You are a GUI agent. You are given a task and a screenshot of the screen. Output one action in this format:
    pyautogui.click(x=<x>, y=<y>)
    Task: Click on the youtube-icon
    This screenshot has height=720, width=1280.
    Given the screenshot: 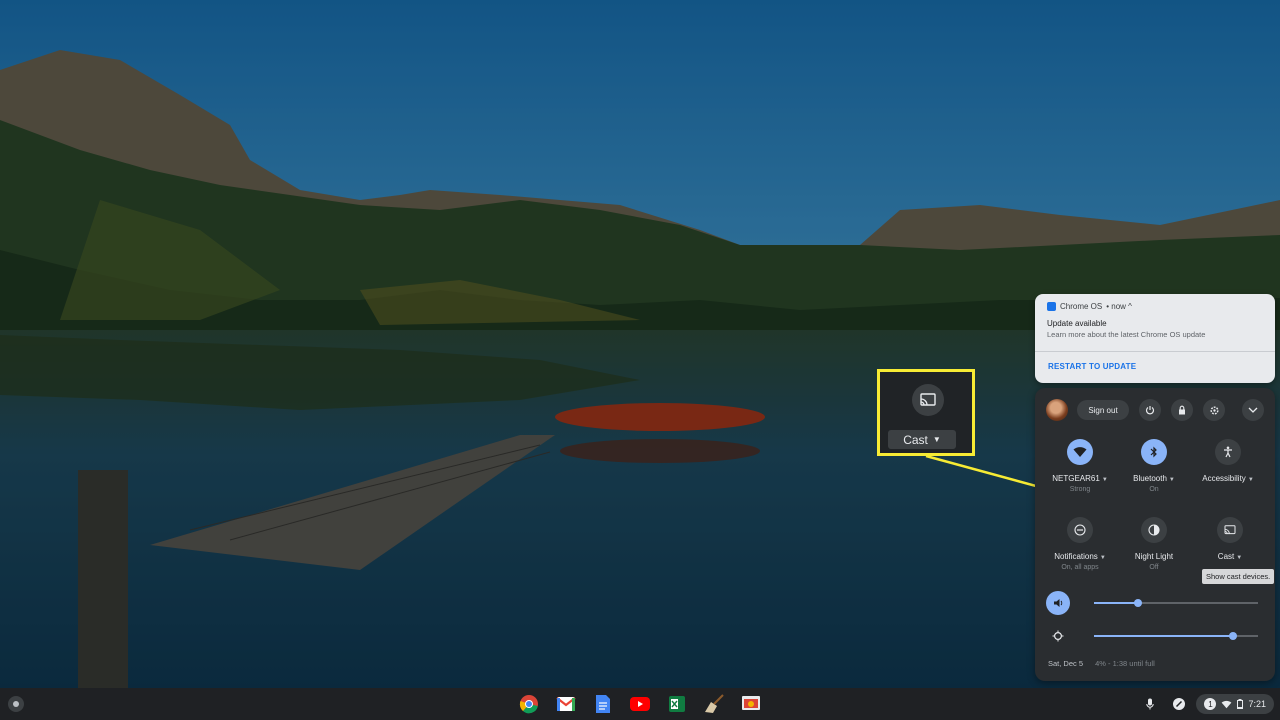 What is the action you would take?
    pyautogui.click(x=640, y=704)
    